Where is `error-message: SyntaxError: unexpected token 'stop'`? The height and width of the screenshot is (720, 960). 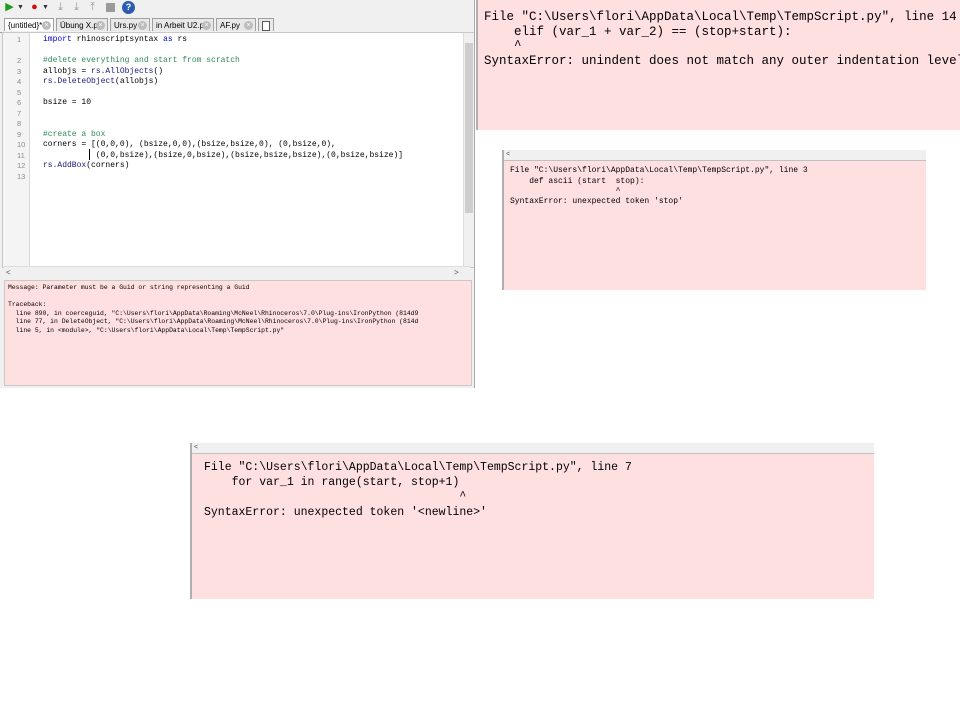 error-message: SyntaxError: unexpected token 'stop' is located at coordinates (596, 201).